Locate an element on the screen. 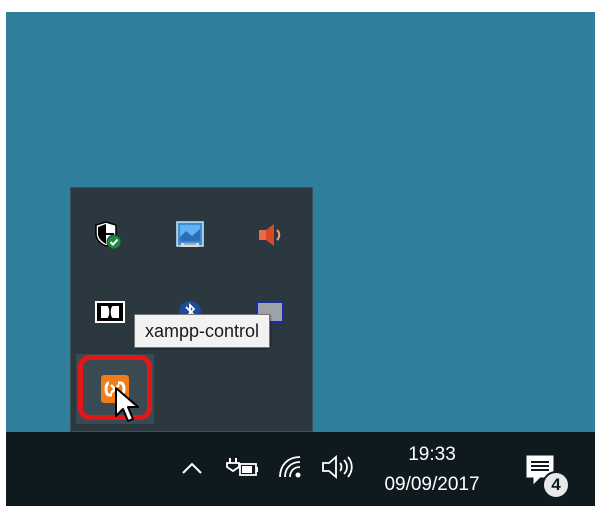 The image size is (601, 506). intel-graphics-icon is located at coordinates (190, 234).